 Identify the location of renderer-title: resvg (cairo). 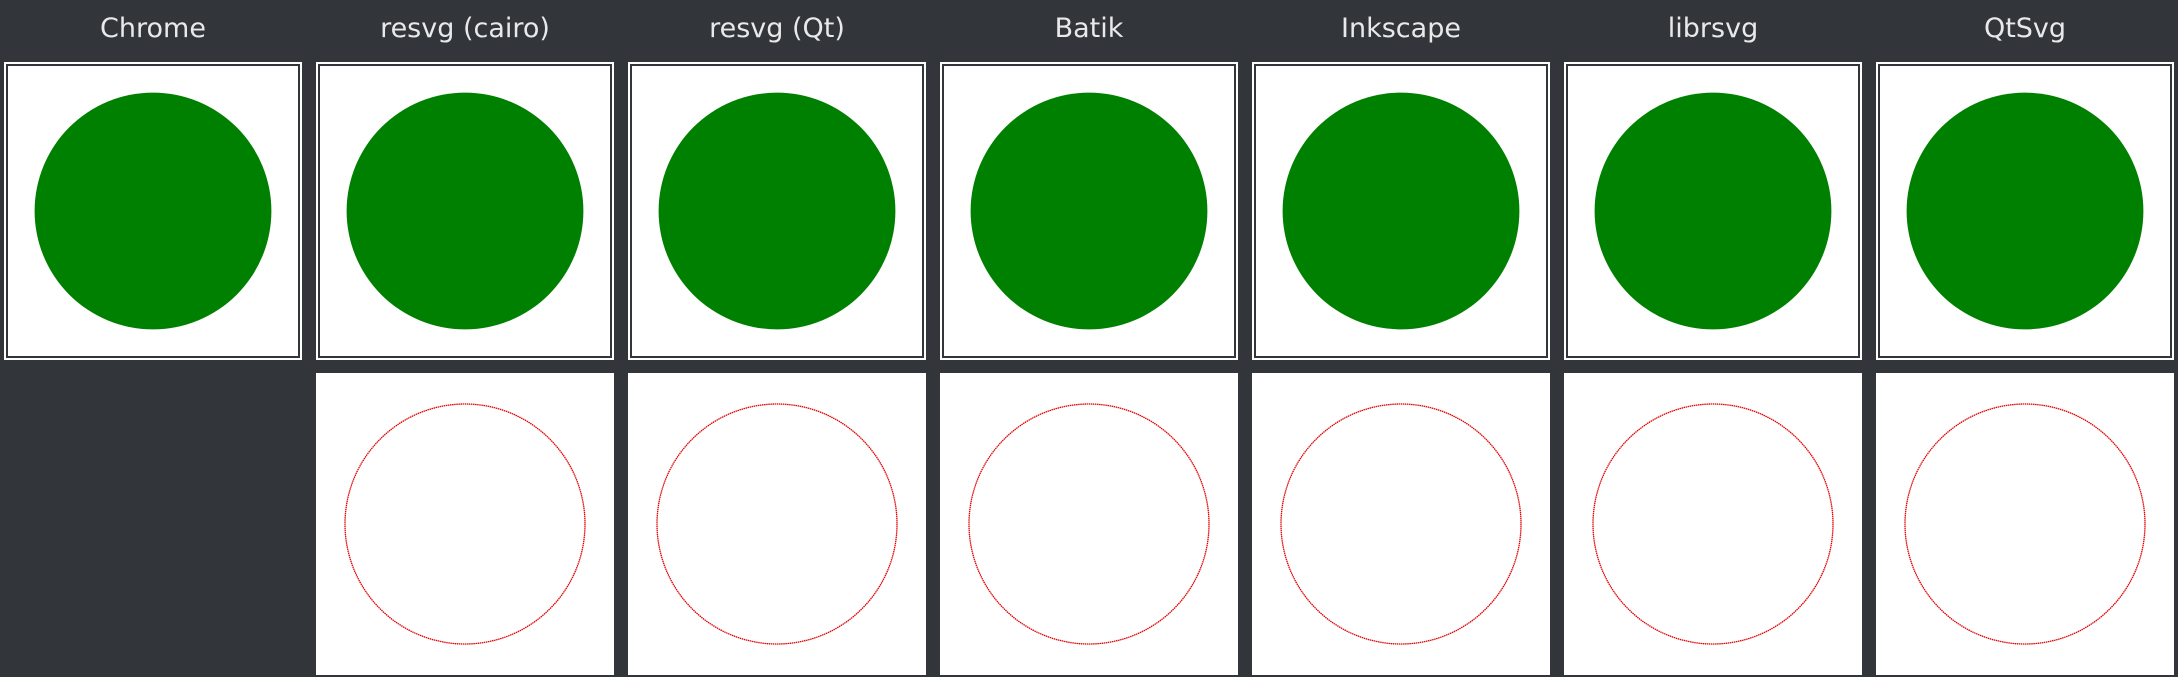
(465, 28).